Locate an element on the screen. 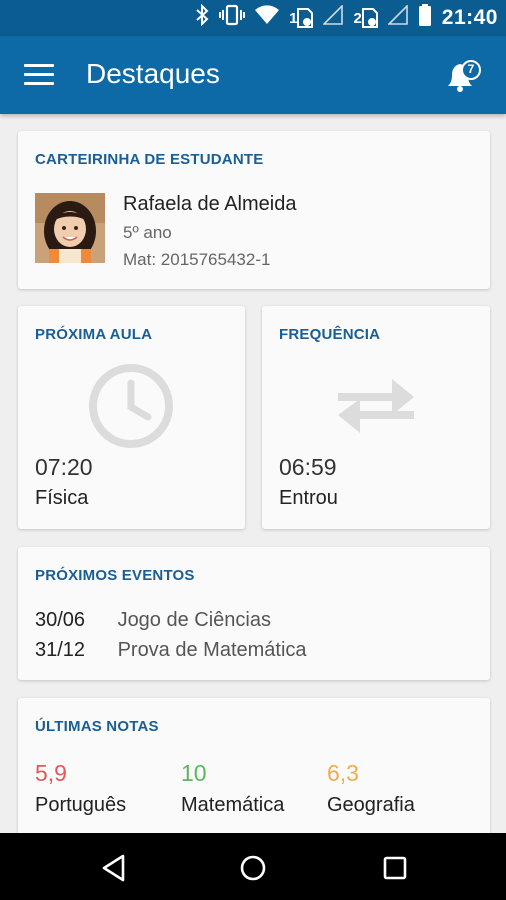 The width and height of the screenshot is (506, 900). grade-value: 6,3 is located at coordinates (343, 773).